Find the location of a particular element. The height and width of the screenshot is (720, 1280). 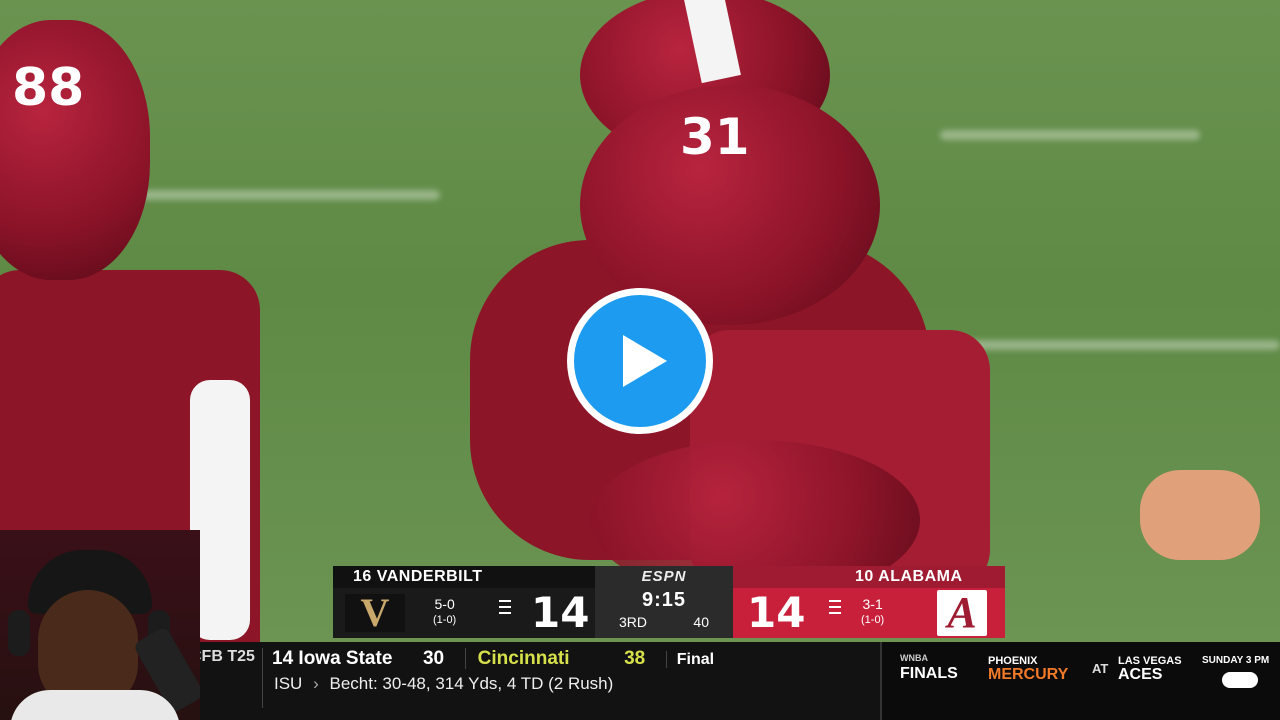

ticker-detail-team: ISU is located at coordinates (288, 683).